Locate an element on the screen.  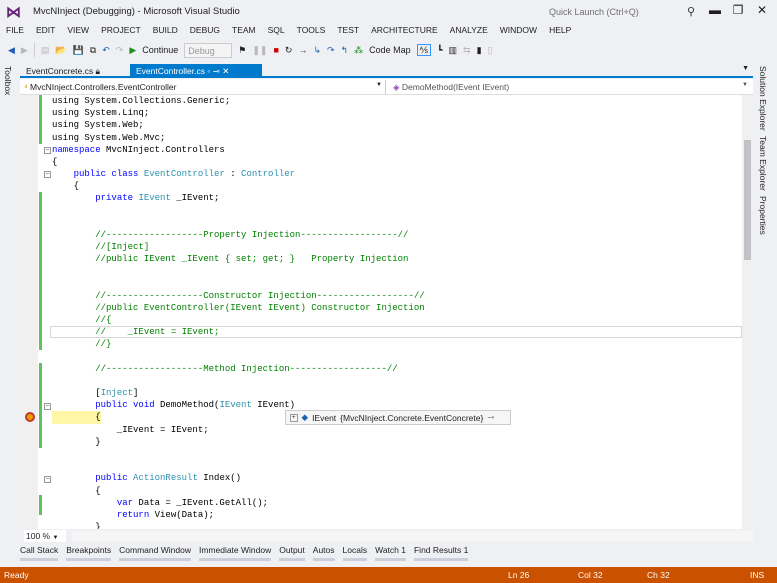
code-line: //{ is located at coordinates (238, 320).